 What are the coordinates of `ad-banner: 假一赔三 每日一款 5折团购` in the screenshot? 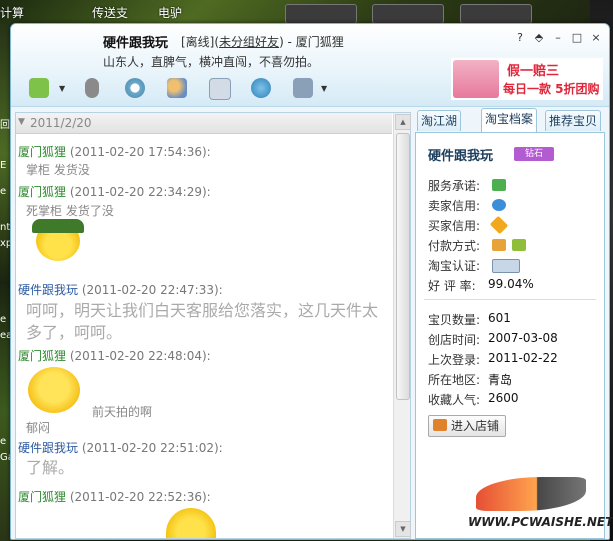 It's located at (527, 79).